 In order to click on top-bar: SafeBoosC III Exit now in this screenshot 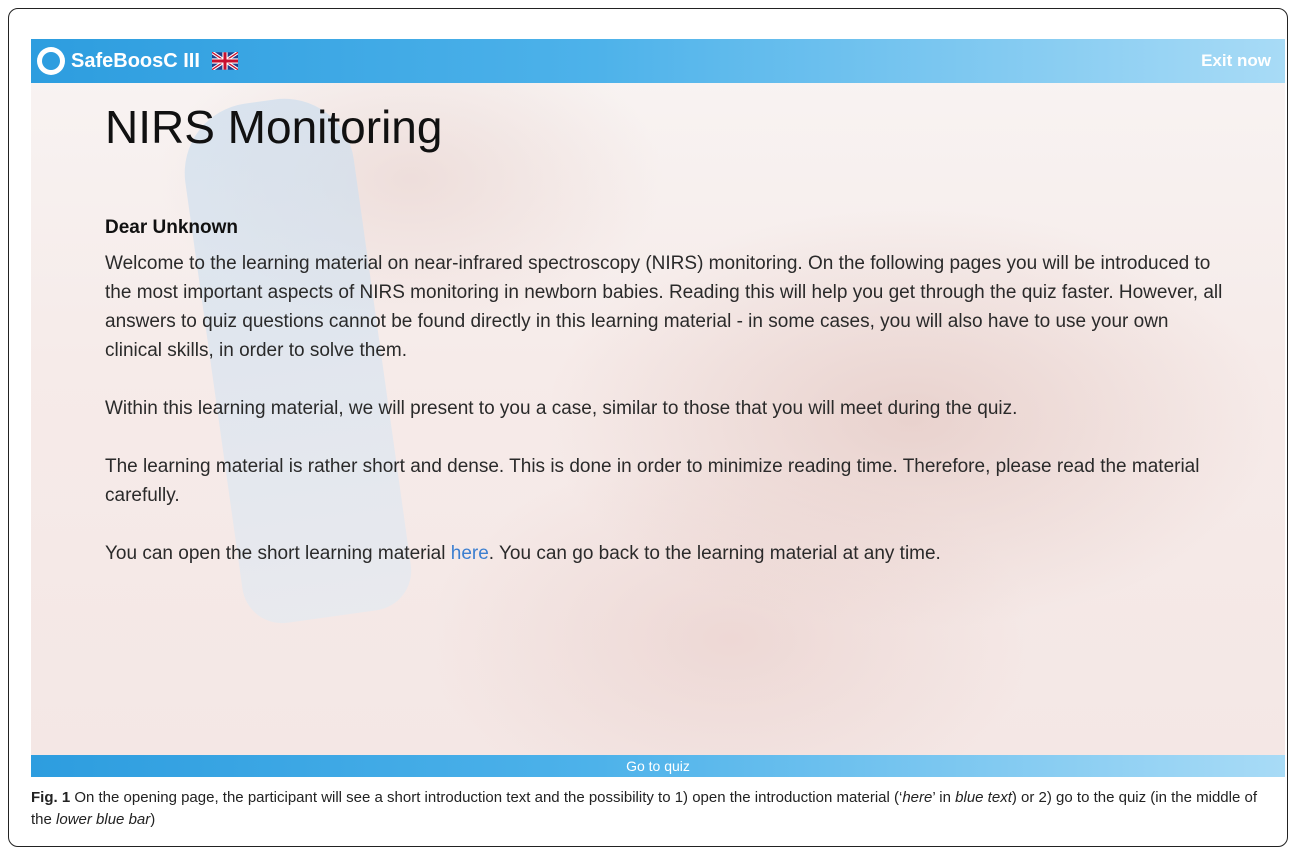, I will do `click(658, 61)`.